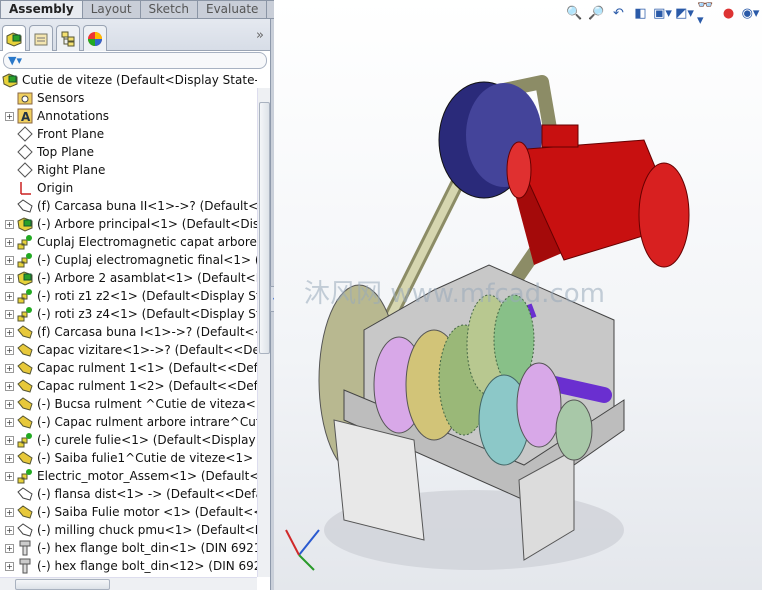 The height and width of the screenshot is (590, 762). I want to click on terminal-box, so click(560, 136).